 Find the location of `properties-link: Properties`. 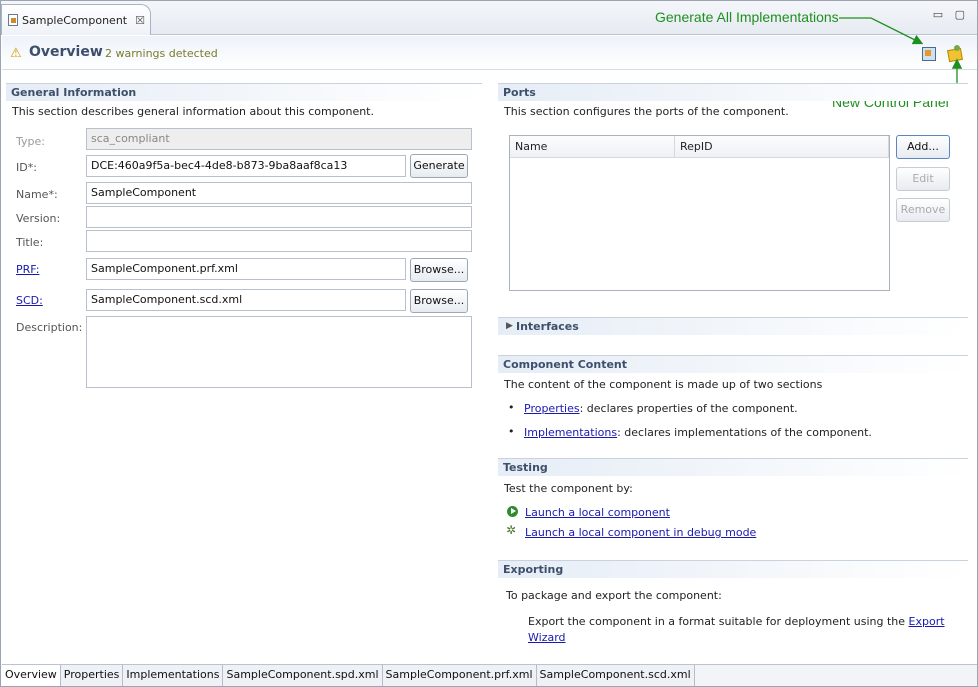

properties-link: Properties is located at coordinates (552, 408).